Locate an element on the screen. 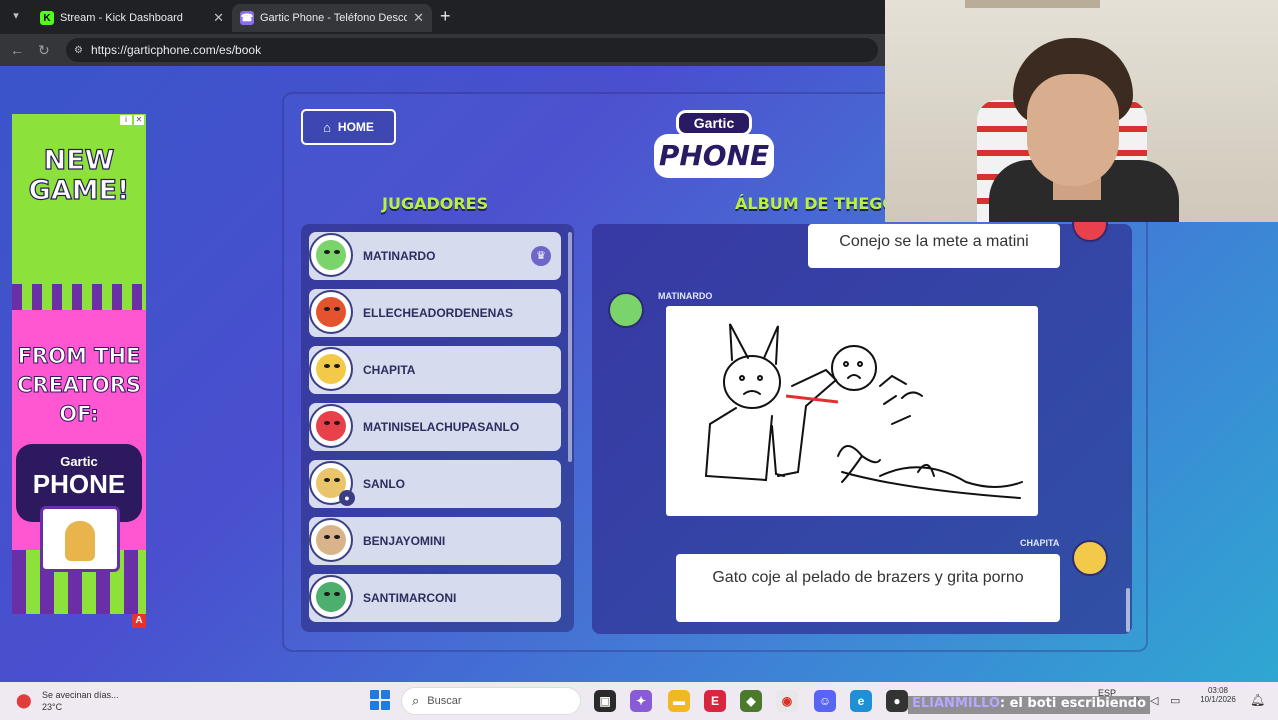 The image size is (1278, 720). gartic-phone-logo: Gartic PHONE is located at coordinates (714, 147).